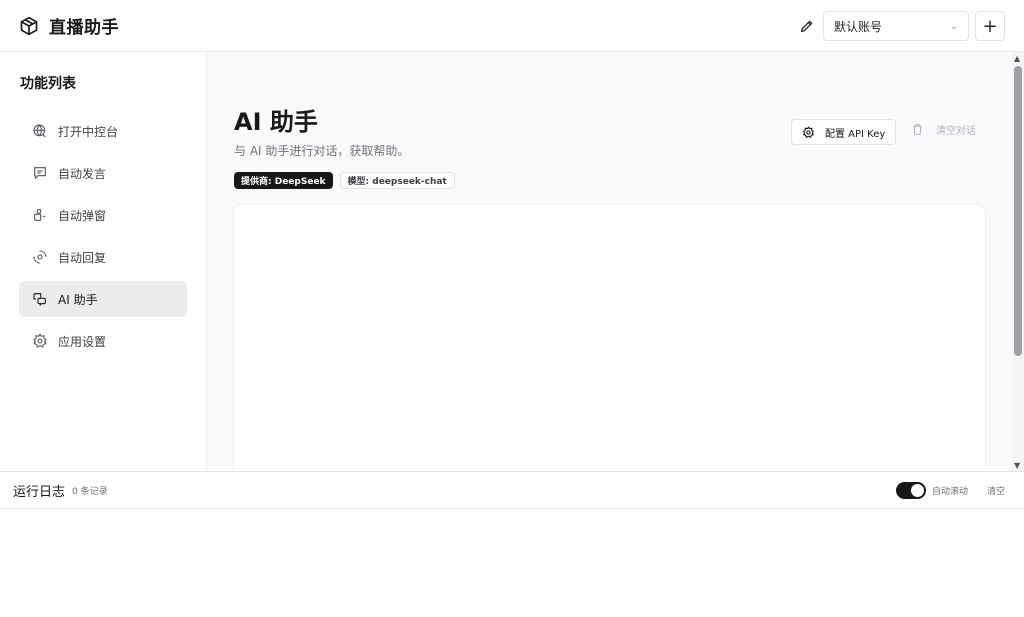 This screenshot has width=1024, height=617. Describe the element at coordinates (953, 26) in the screenshot. I see `chevron-down-icon: ⌄` at that location.